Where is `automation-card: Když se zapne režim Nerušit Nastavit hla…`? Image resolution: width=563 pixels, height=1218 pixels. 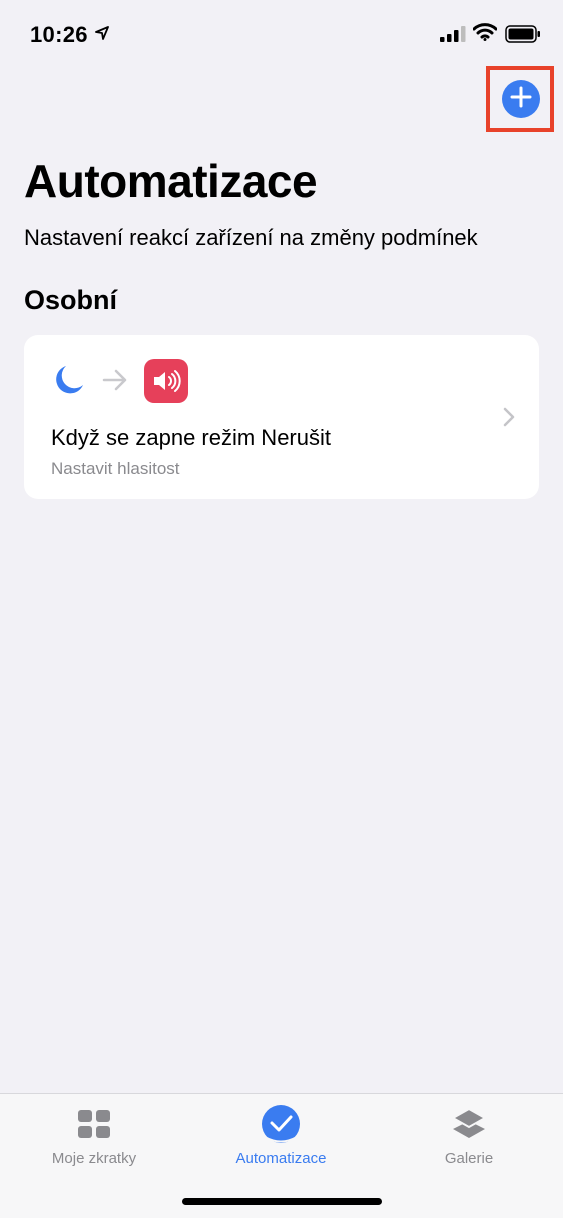 automation-card: Když se zapne režim Nerušit Nastavit hla… is located at coordinates (281, 417).